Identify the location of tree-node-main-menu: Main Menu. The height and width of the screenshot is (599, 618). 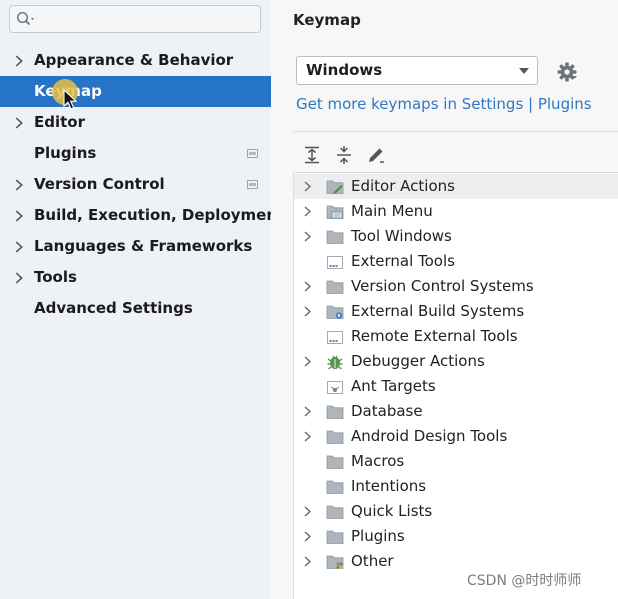
(456, 211).